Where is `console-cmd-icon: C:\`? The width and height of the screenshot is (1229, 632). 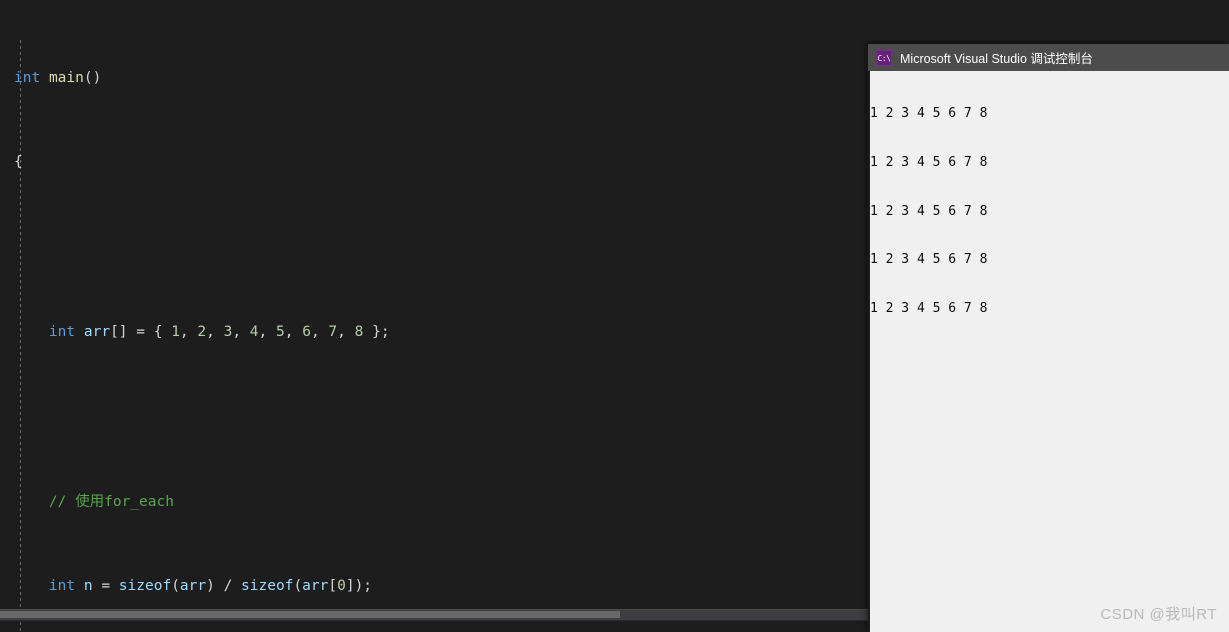
console-cmd-icon: C:\ is located at coordinates (884, 57).